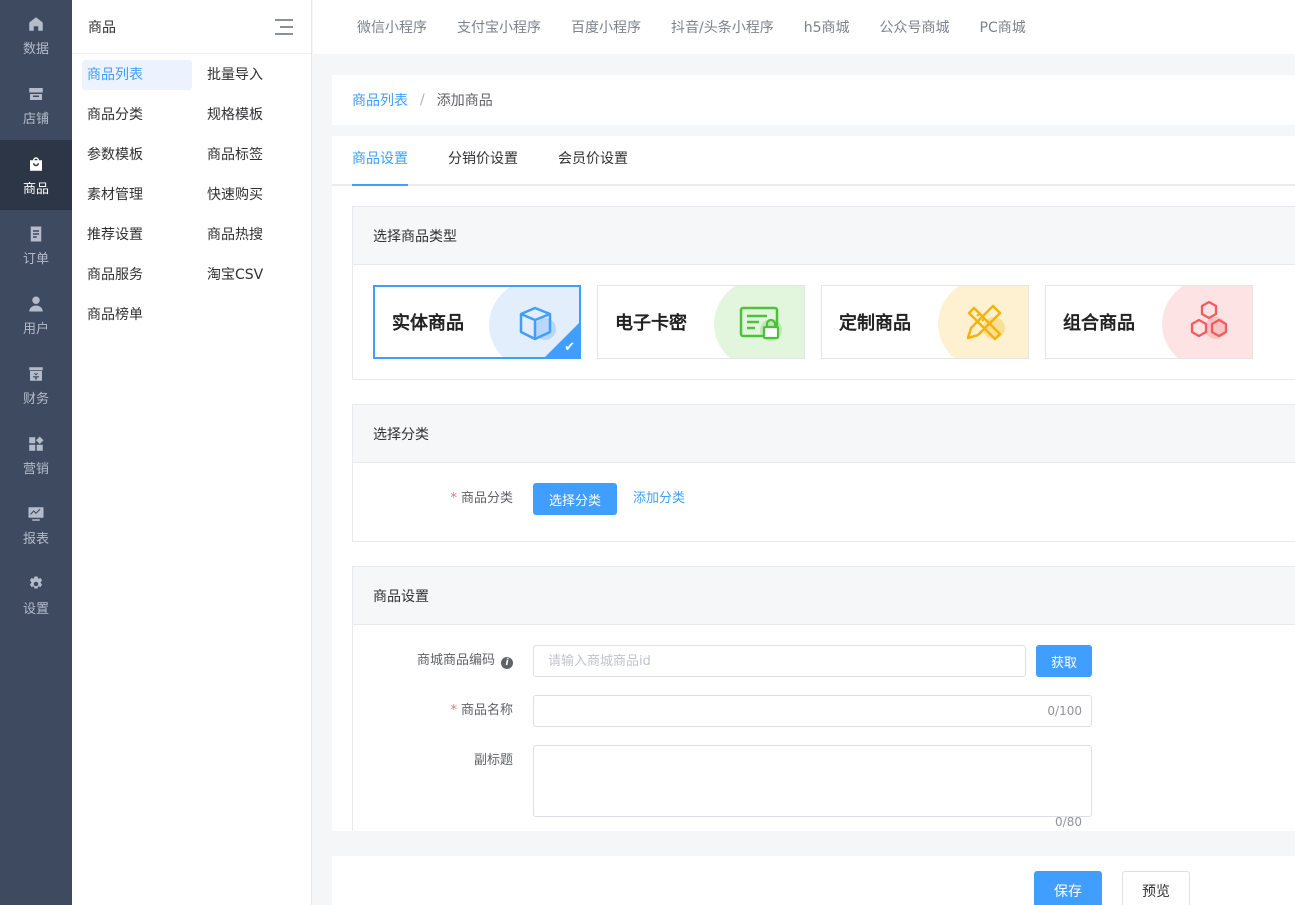  What do you see at coordinates (137, 195) in the screenshot?
I see `submenu-item-material: 素材管理` at bounding box center [137, 195].